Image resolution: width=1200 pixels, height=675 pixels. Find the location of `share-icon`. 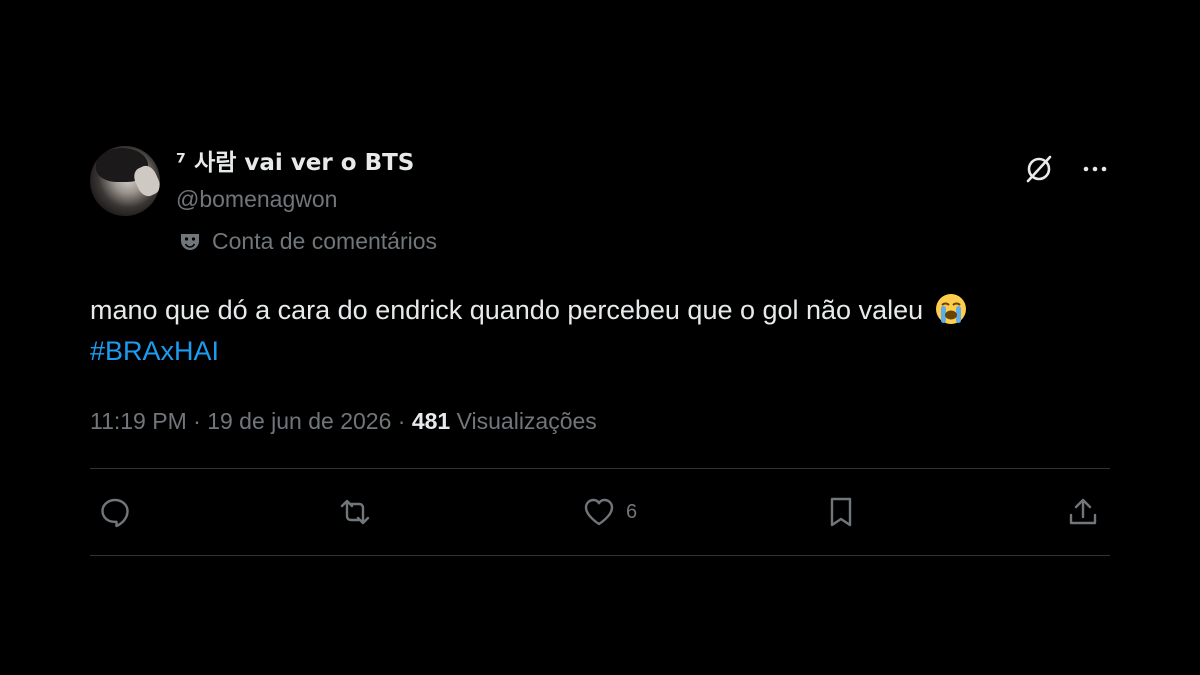

share-icon is located at coordinates (1083, 511).